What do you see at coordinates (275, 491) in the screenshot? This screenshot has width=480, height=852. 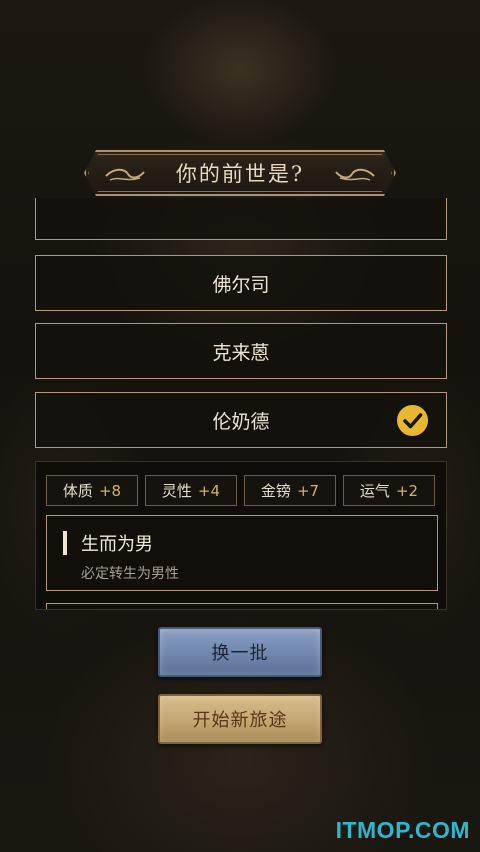 I see `stat-name: 金镑` at bounding box center [275, 491].